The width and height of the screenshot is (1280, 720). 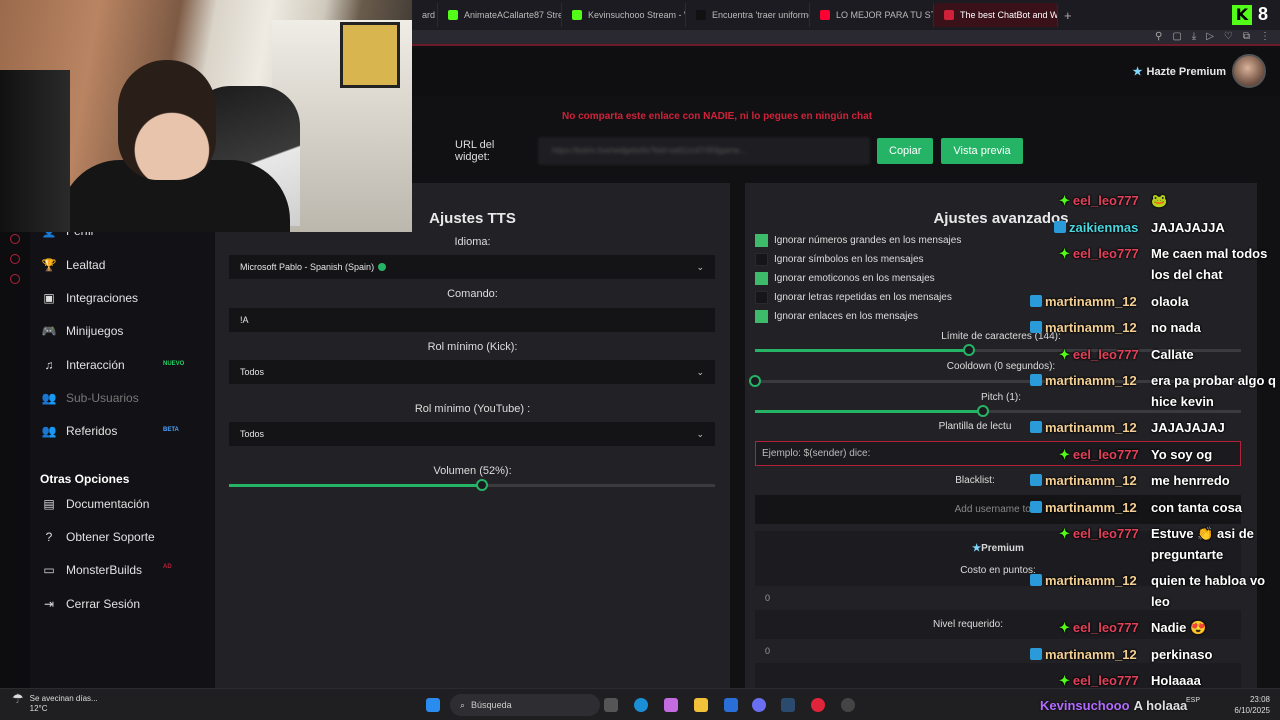 I want to click on command-label: Comando:, so click(x=472, y=294).